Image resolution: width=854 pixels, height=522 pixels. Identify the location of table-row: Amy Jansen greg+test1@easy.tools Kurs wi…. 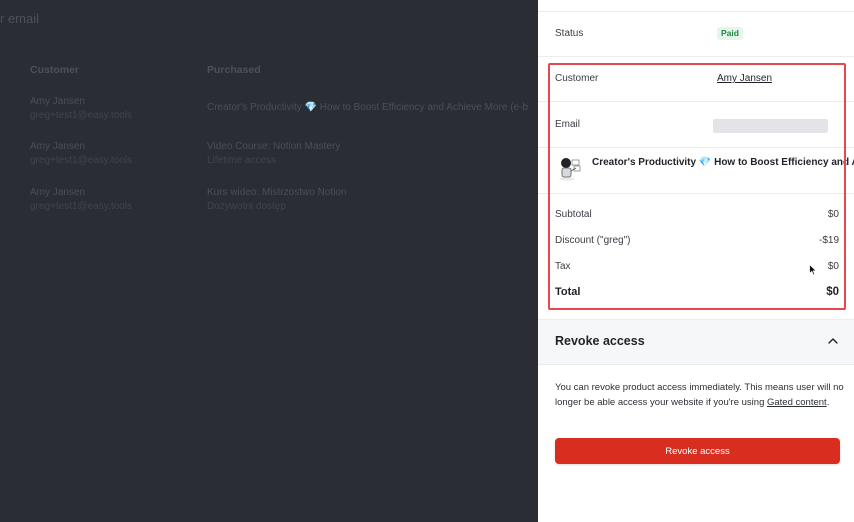
(269, 206).